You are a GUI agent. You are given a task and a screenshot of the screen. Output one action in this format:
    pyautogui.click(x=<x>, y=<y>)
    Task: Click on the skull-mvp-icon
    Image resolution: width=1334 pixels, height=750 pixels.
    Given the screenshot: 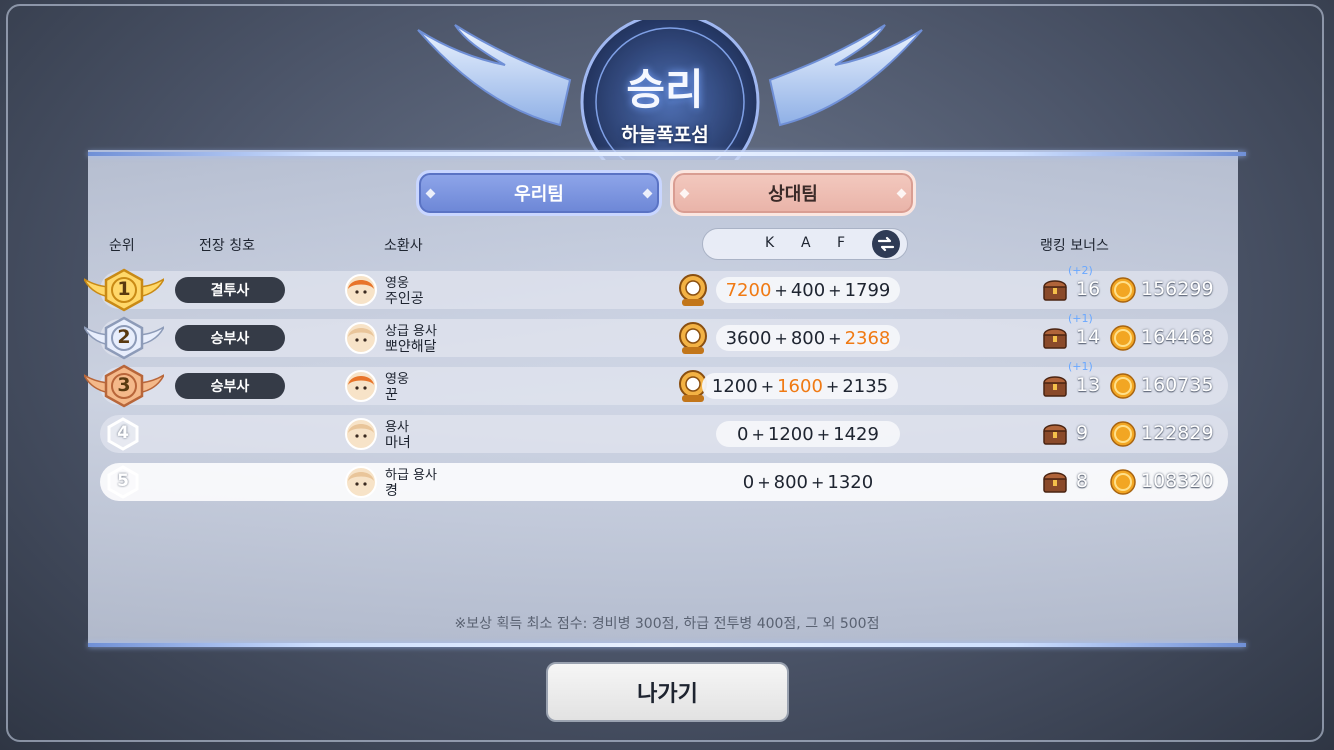 What is the action you would take?
    pyautogui.click(x=693, y=338)
    